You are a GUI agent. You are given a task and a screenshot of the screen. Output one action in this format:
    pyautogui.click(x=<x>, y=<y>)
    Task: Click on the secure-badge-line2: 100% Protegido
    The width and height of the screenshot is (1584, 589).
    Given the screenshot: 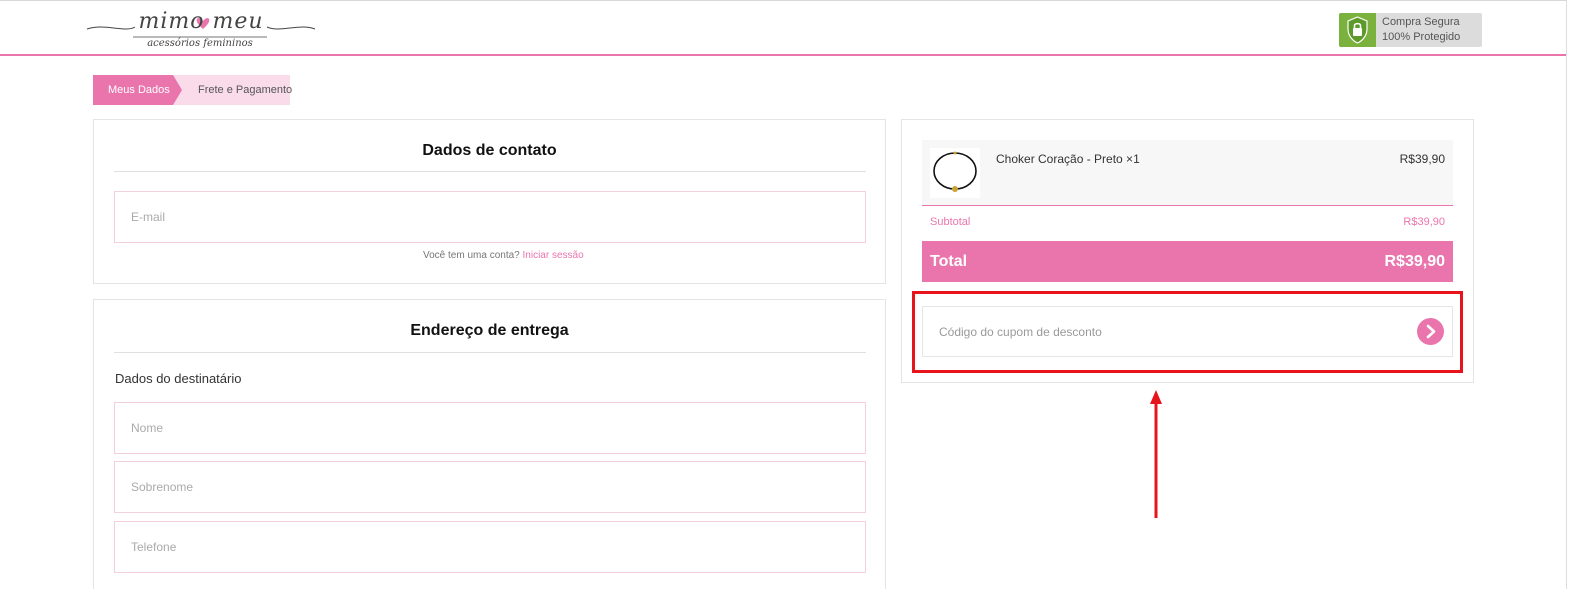 What is the action you would take?
    pyautogui.click(x=1421, y=37)
    